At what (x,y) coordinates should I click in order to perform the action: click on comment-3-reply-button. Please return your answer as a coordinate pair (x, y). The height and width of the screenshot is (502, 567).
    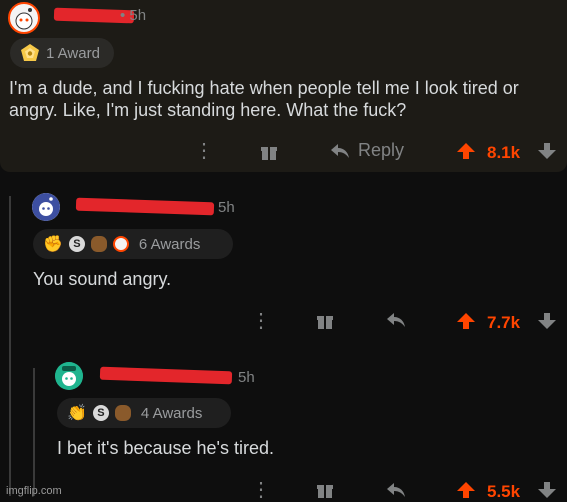
    Looking at the image, I should click on (396, 490).